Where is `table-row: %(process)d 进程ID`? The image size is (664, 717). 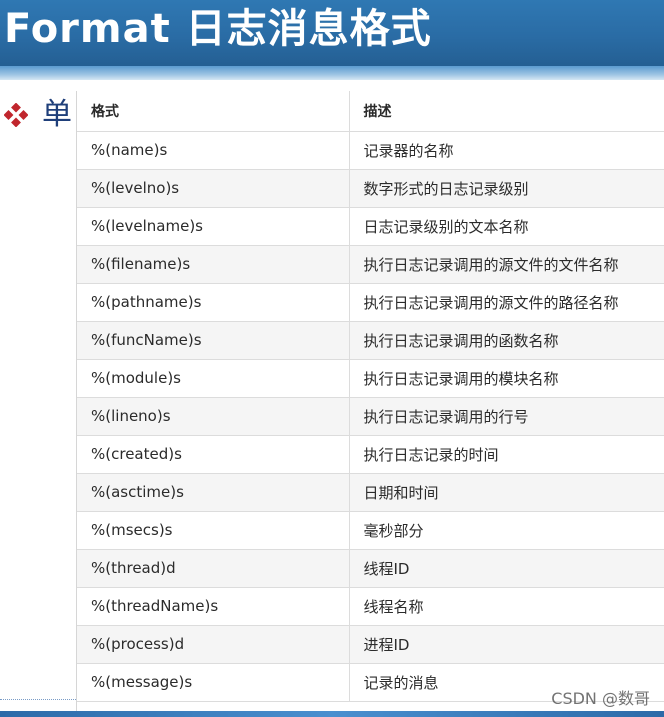
table-row: %(process)d 进程ID is located at coordinates (370, 644).